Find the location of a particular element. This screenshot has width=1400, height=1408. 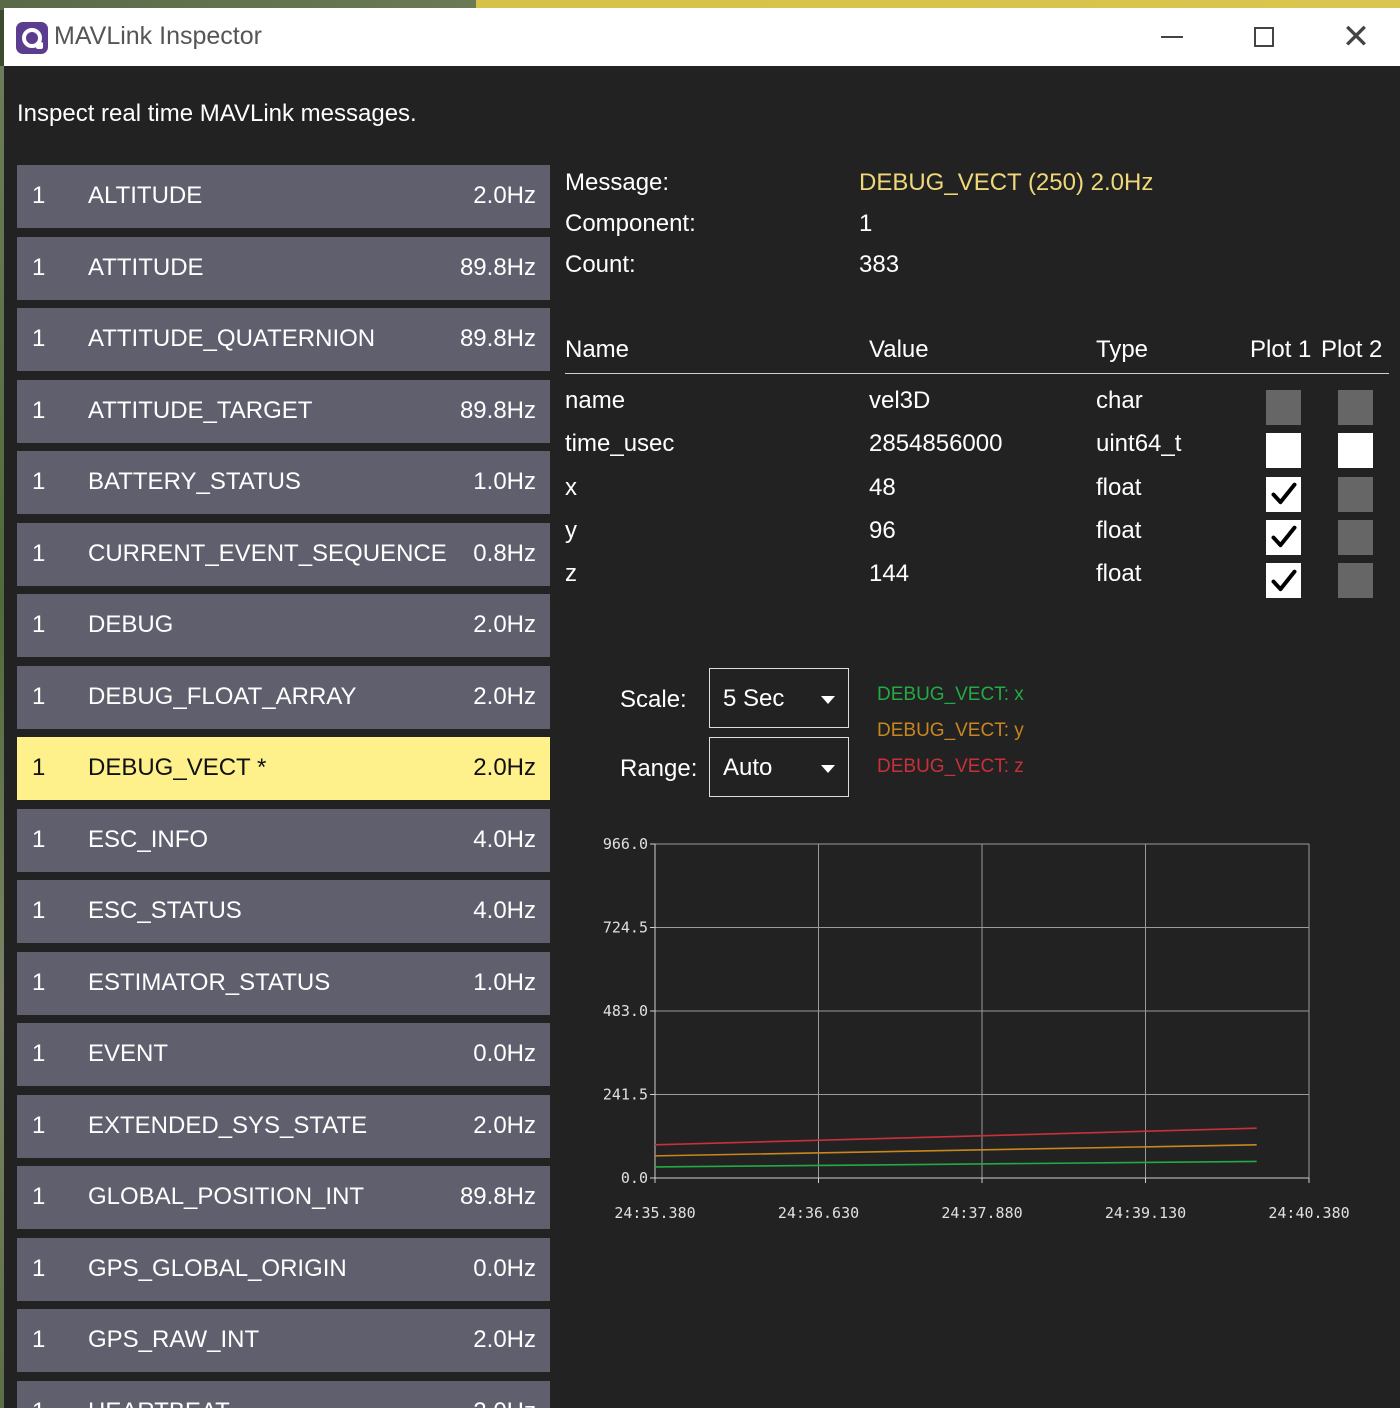

message-list-item: 1 ALTITUDE 2.0Hz is located at coordinates (283, 196).